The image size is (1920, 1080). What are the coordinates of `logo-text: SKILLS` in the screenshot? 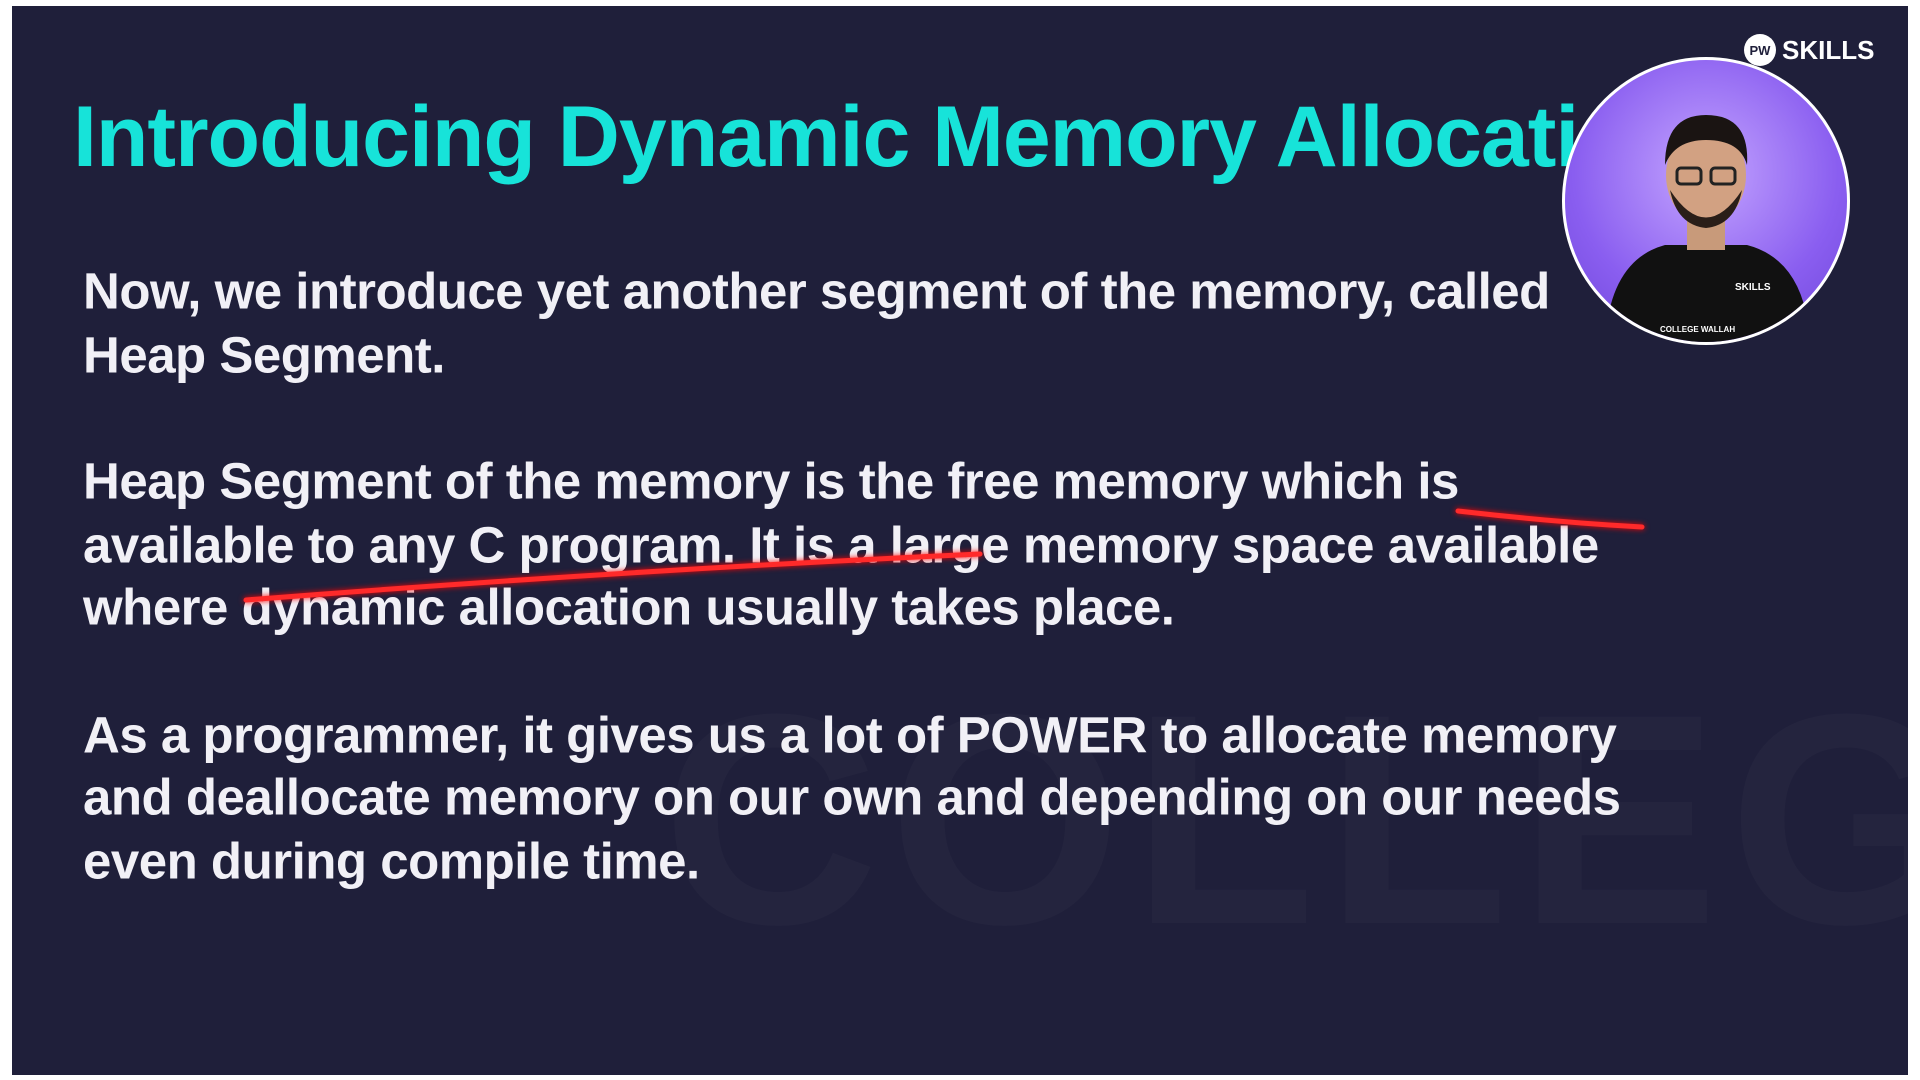 It's located at (1828, 49).